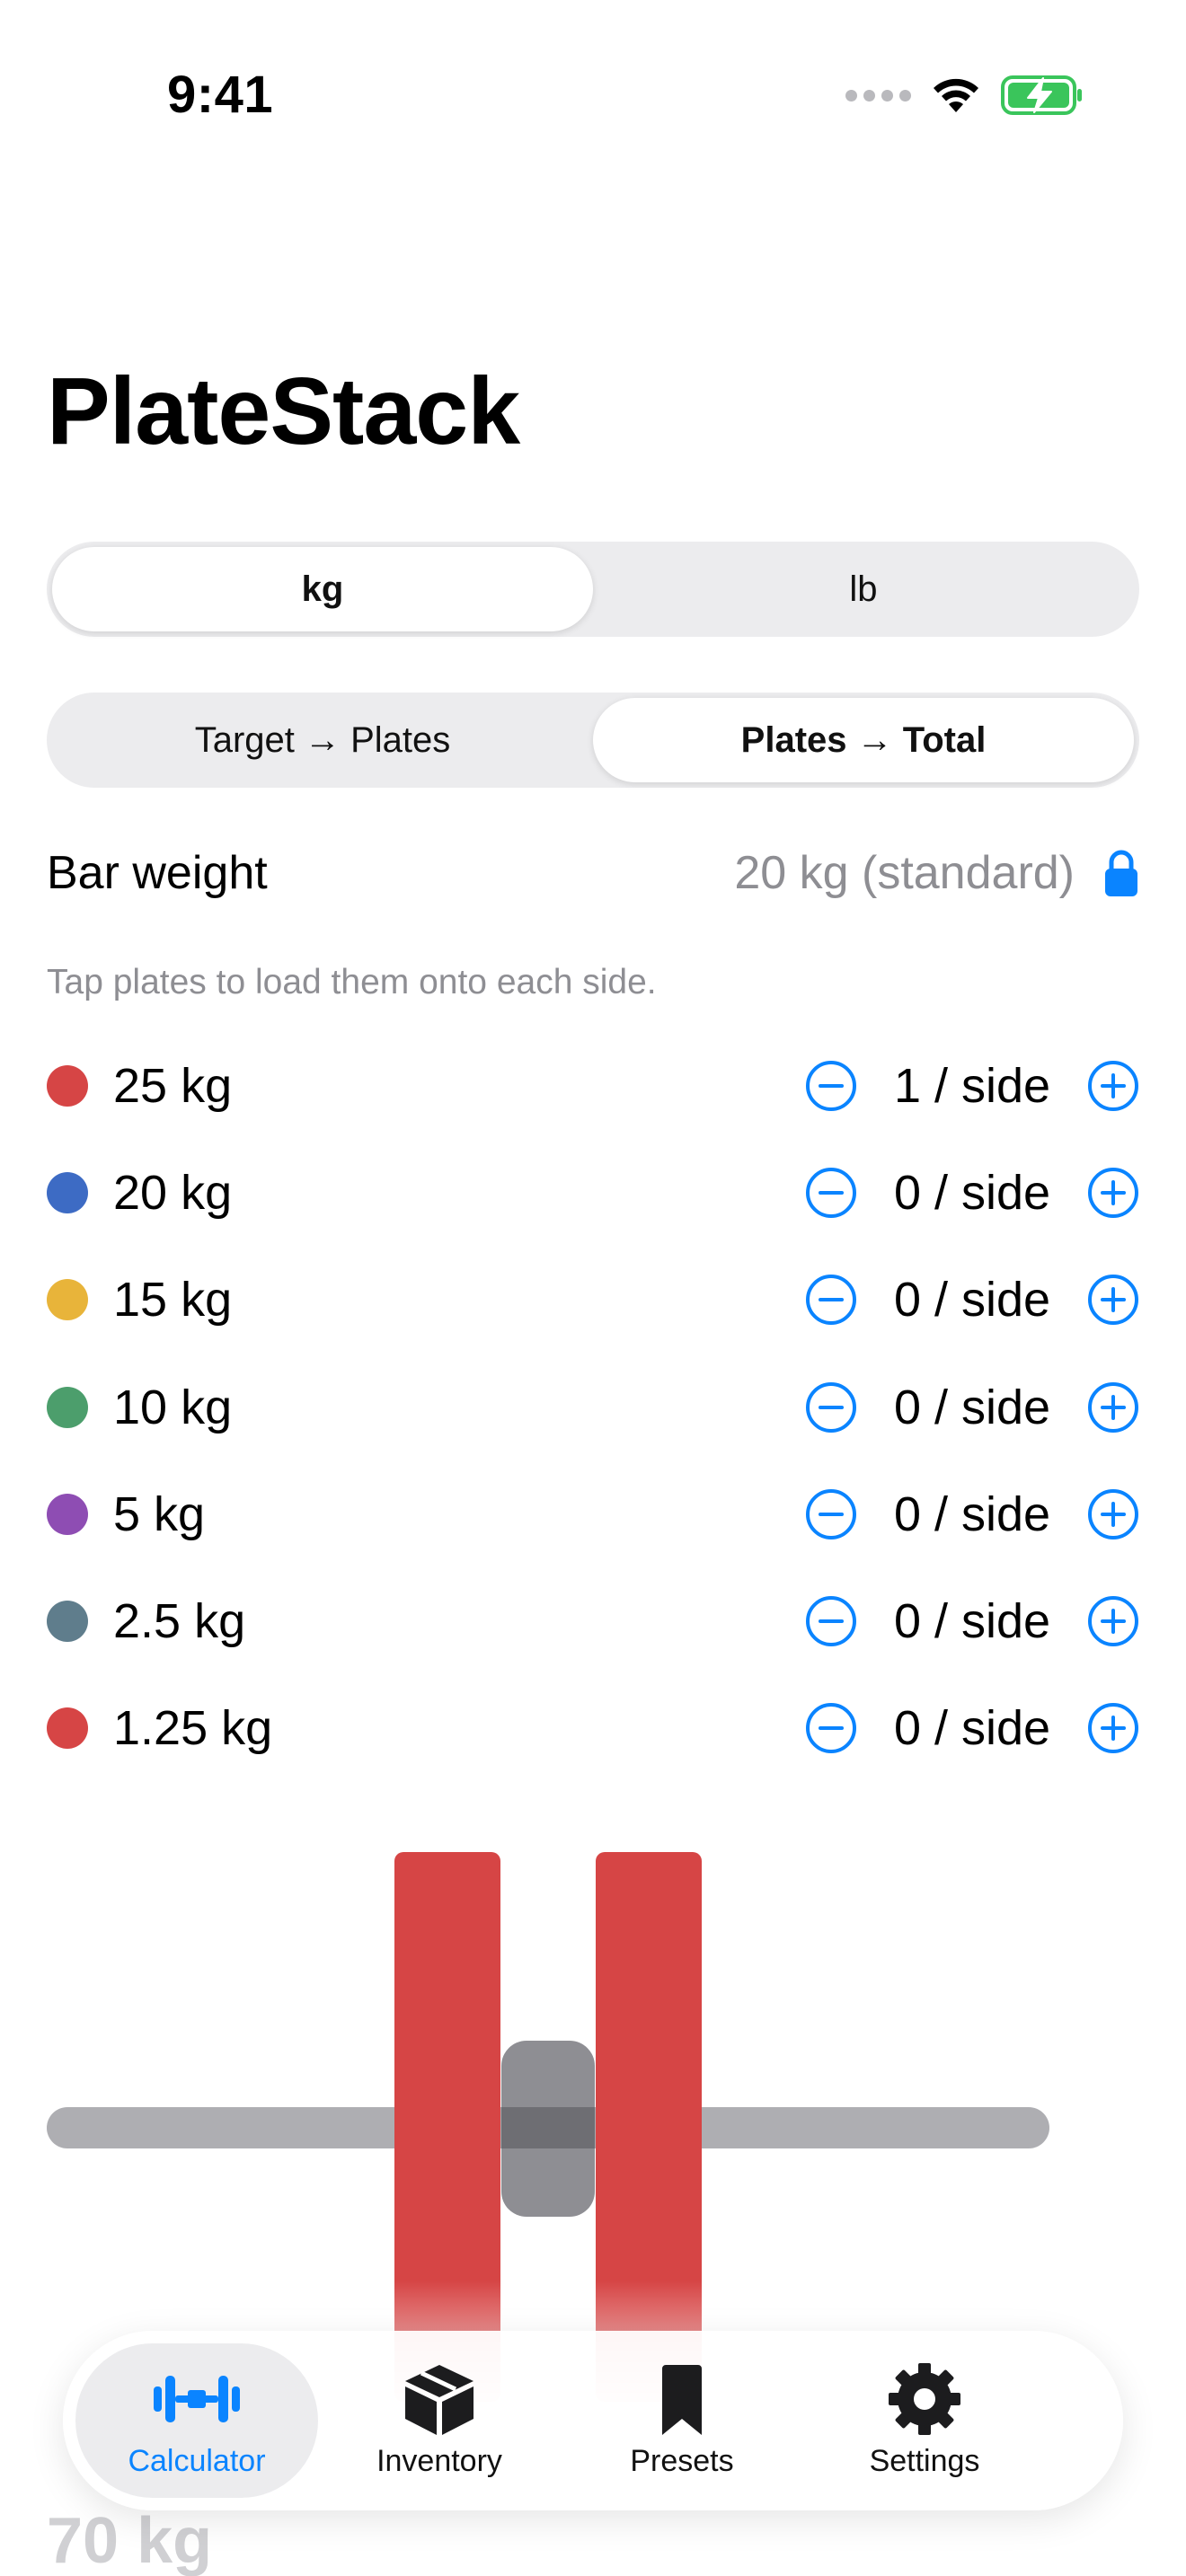 This screenshot has height=2576, width=1186. Describe the element at coordinates (352, 982) in the screenshot. I see `instruction-text: Tap plates to load them onto each side.` at that location.